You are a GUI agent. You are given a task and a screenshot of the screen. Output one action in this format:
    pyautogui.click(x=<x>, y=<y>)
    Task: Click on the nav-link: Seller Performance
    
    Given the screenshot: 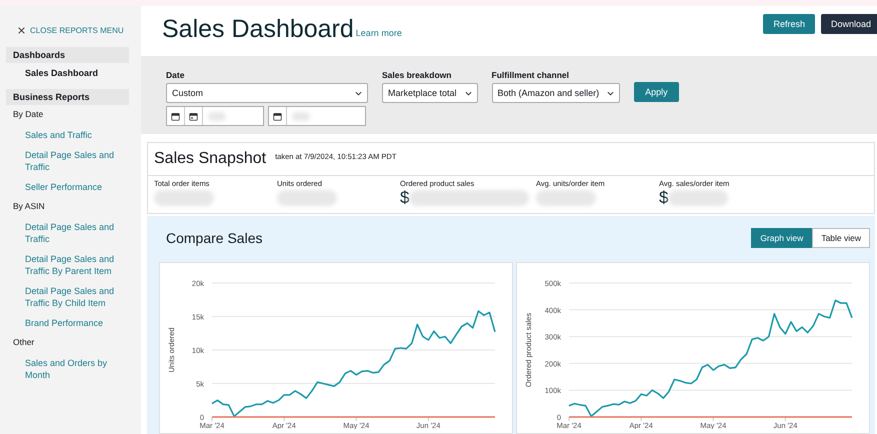 What is the action you would take?
    pyautogui.click(x=73, y=187)
    